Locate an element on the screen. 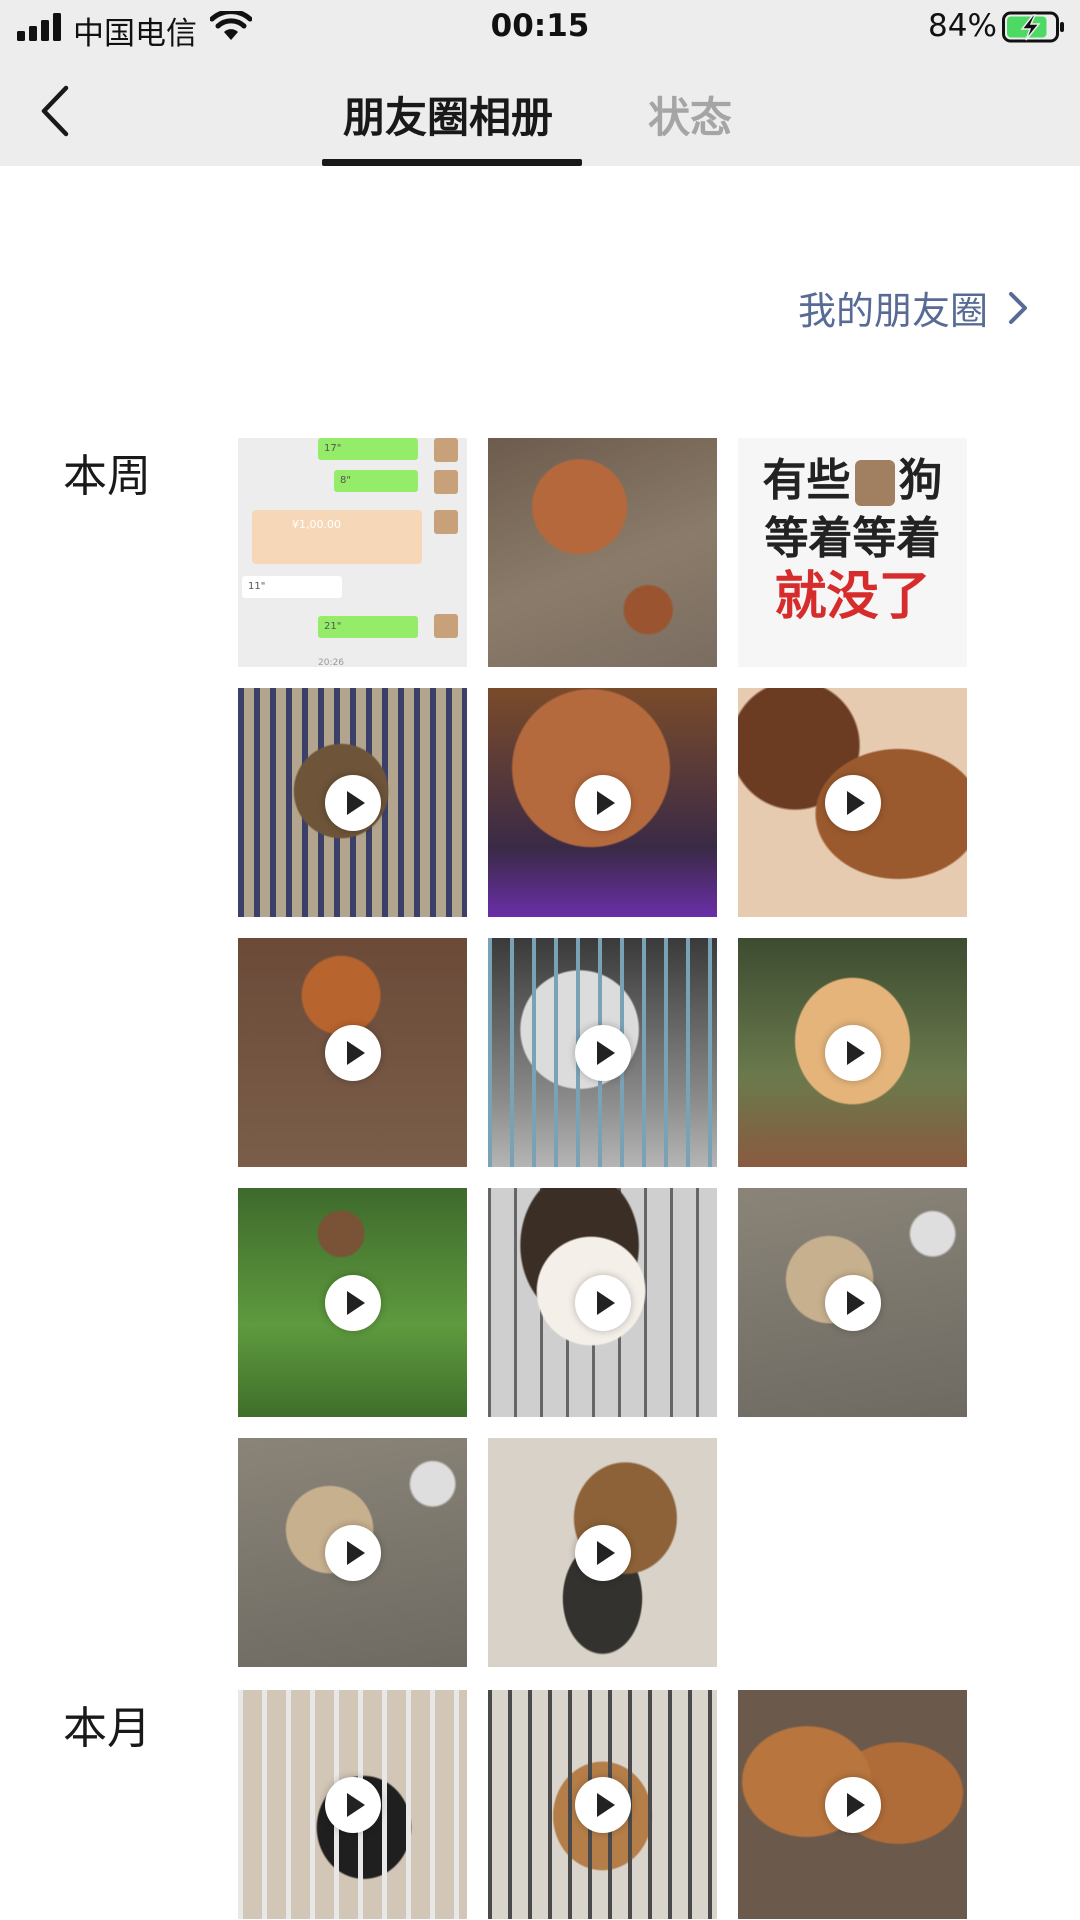  chat-timestamp: 20:26 is located at coordinates (331, 662).